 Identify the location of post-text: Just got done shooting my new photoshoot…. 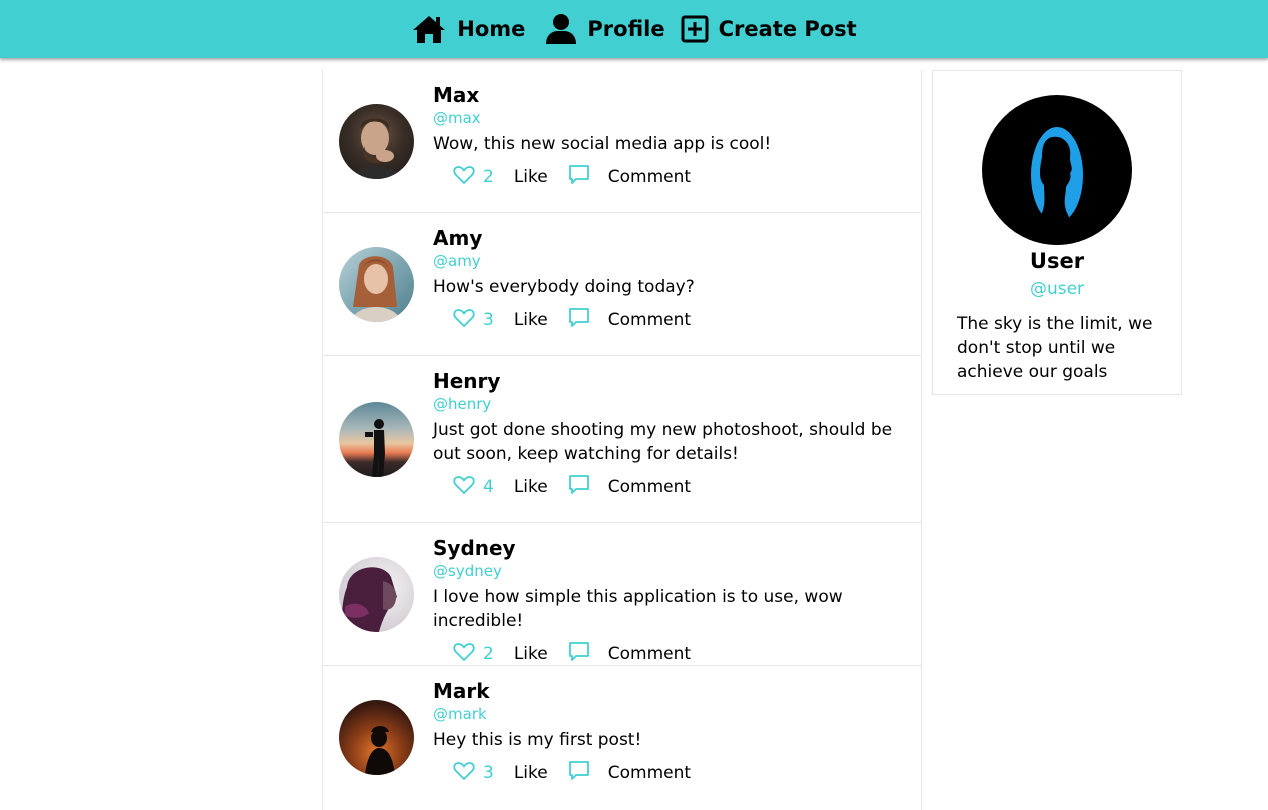
(663, 442).